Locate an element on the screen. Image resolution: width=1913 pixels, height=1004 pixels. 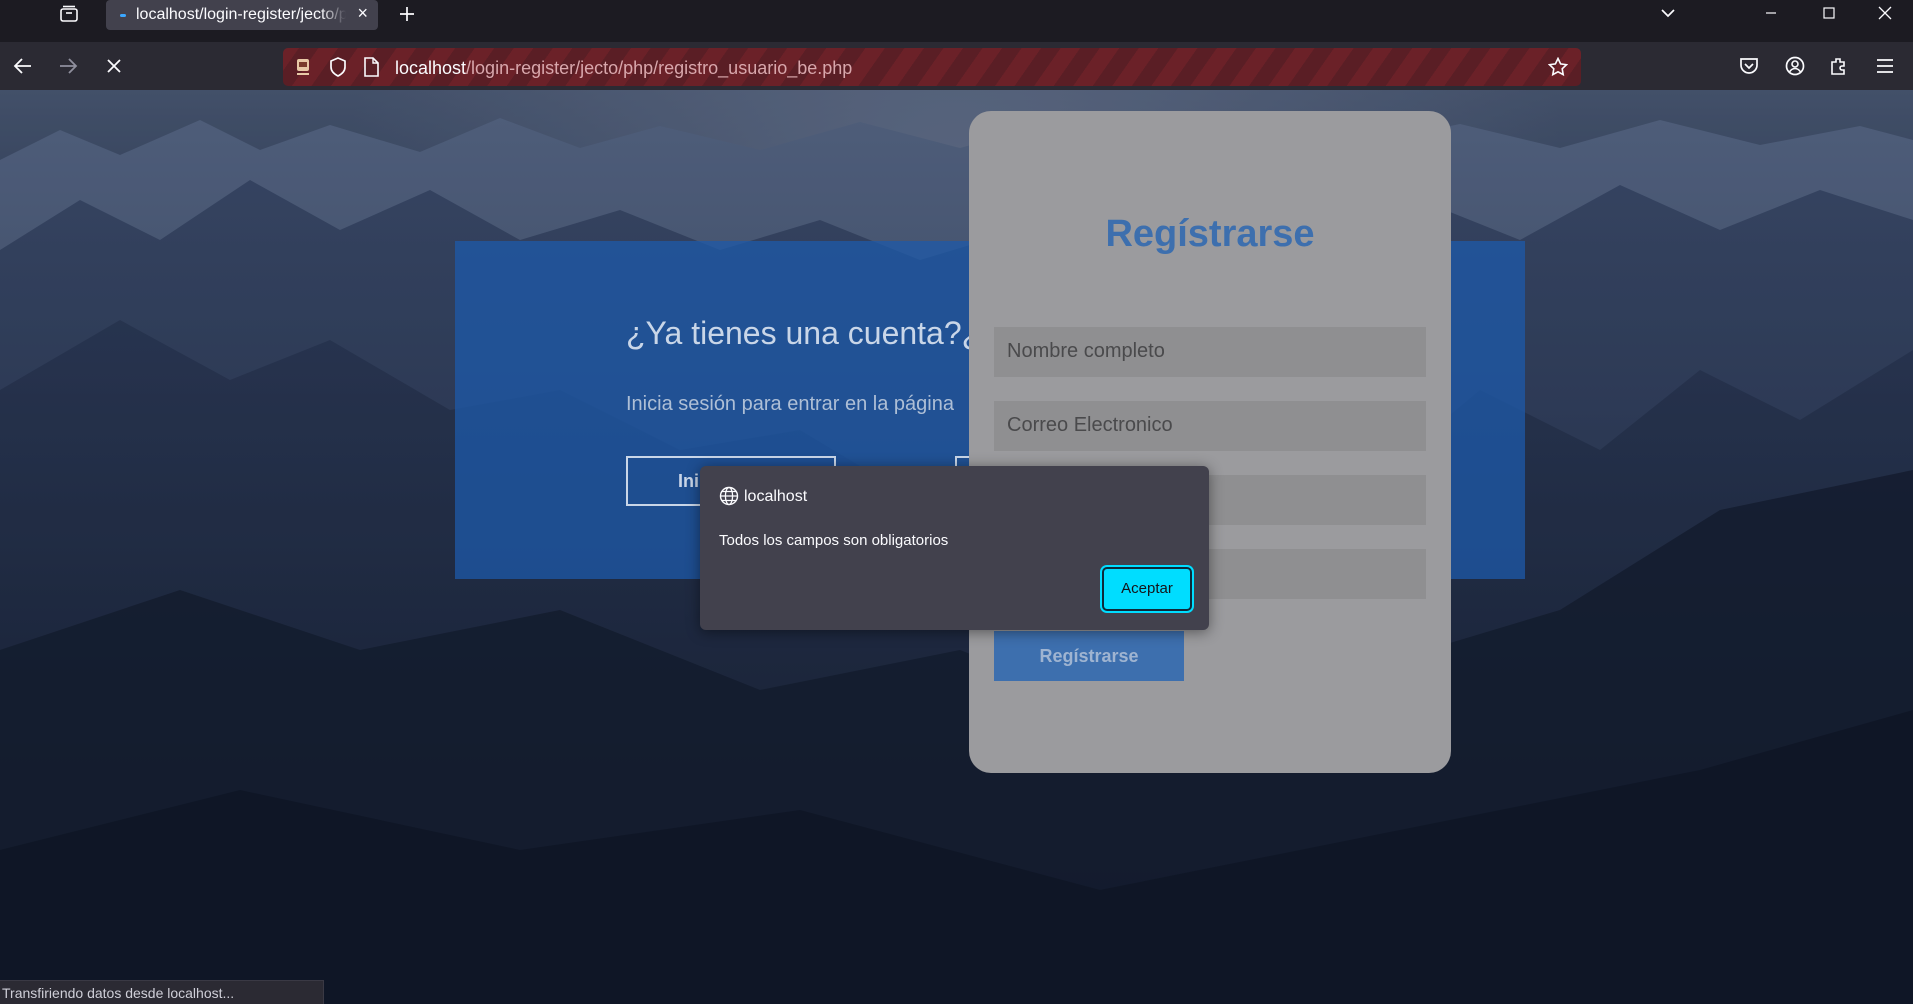
register-title: Regístrarse is located at coordinates (1210, 234).